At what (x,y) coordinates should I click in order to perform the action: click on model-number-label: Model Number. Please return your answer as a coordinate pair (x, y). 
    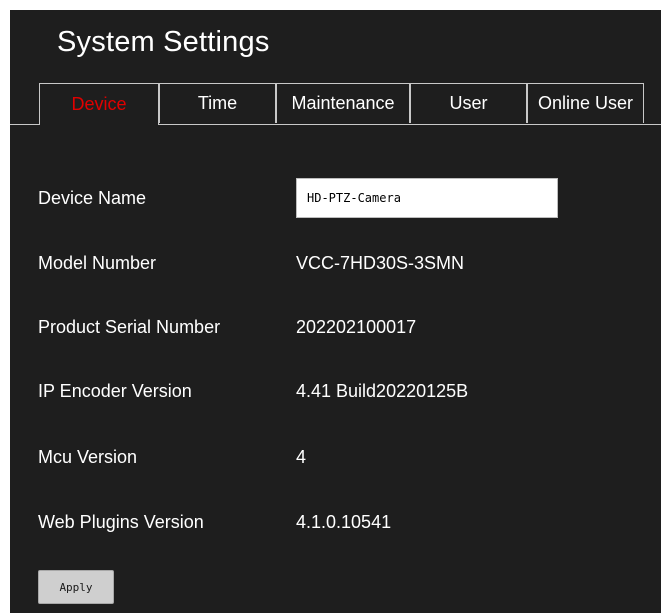
    Looking at the image, I should click on (97, 263).